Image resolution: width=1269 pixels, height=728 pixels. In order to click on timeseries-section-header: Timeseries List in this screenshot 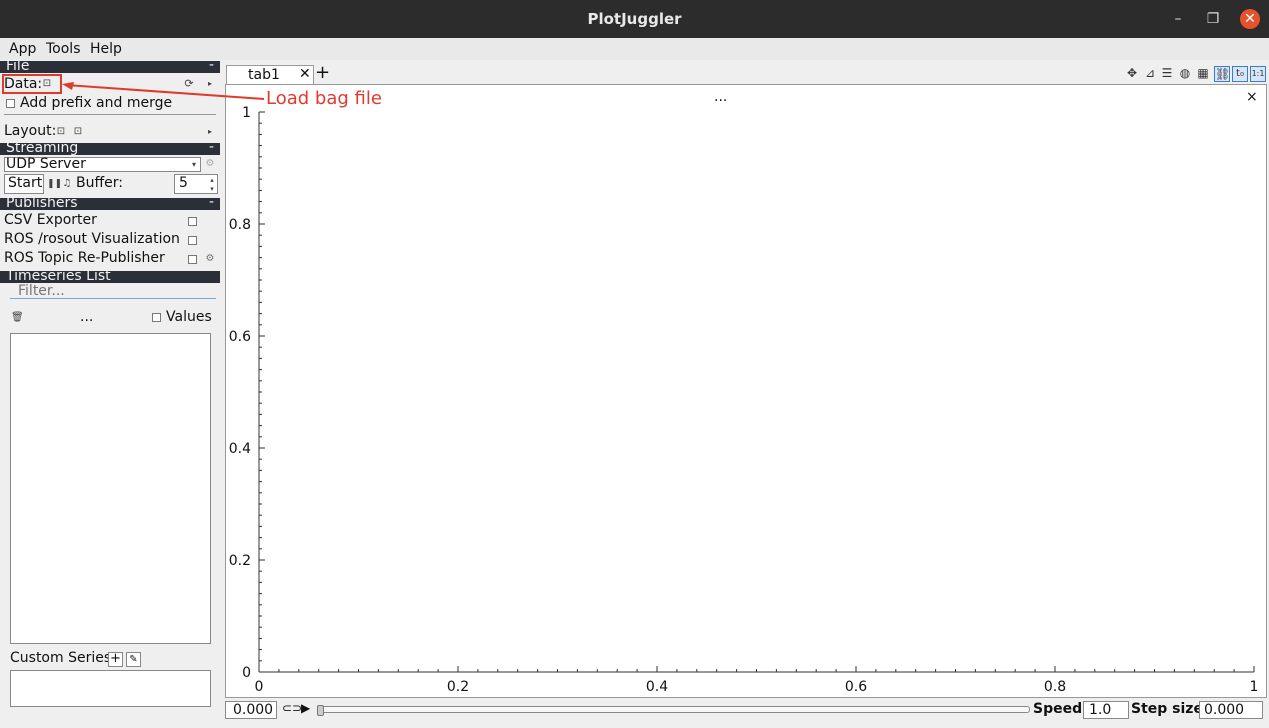, I will do `click(110, 276)`.